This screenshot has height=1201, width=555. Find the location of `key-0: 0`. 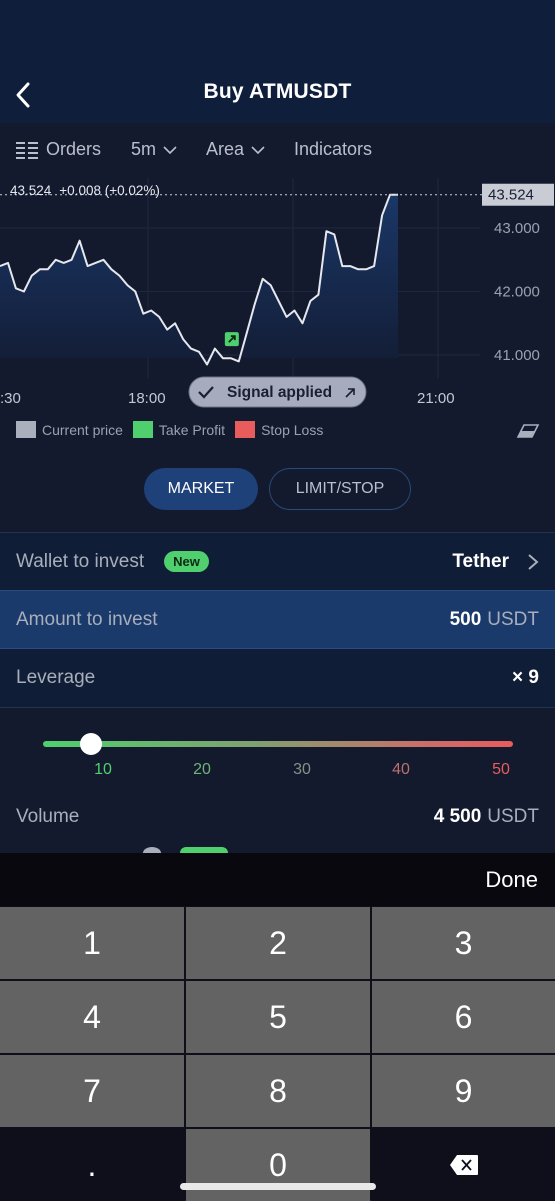

key-0: 0 is located at coordinates (278, 1165).